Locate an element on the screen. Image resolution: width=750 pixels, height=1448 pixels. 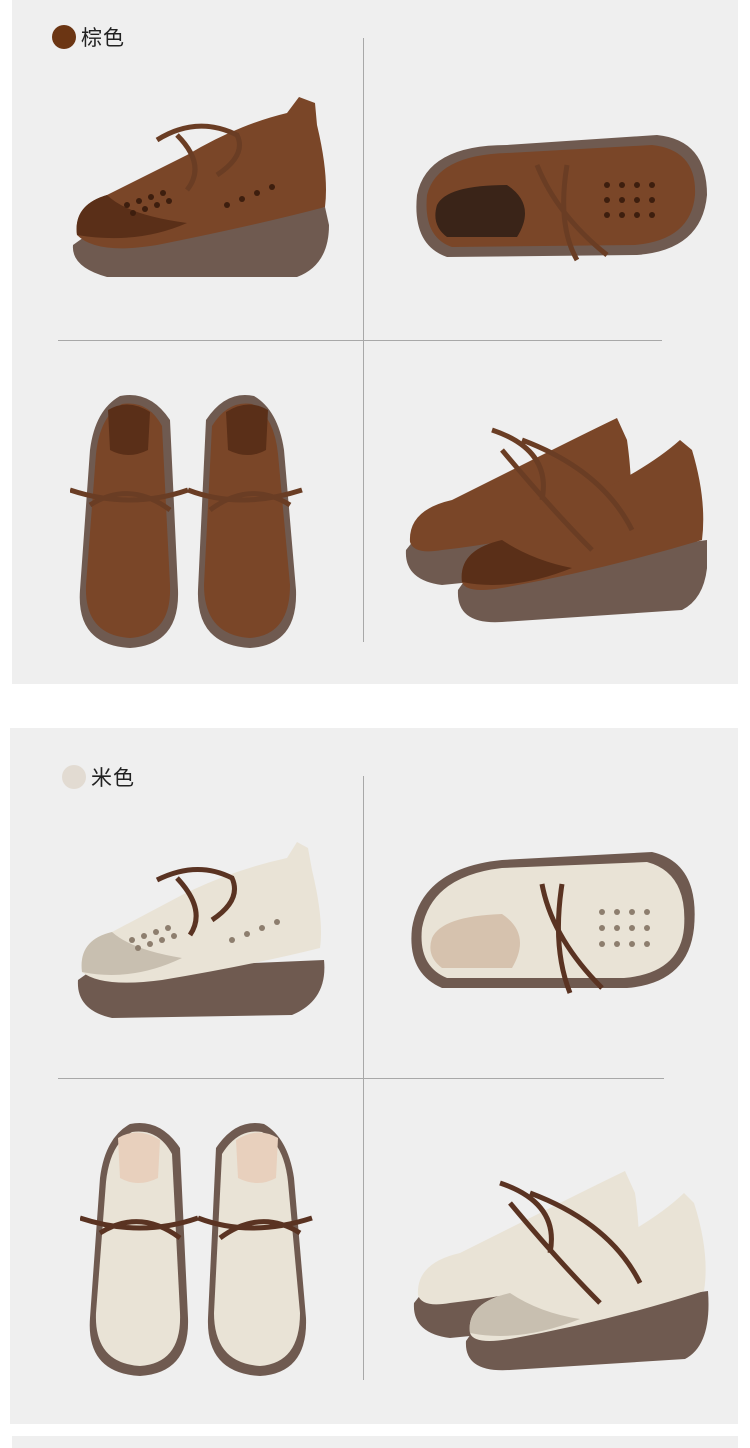
color-label-beige: 米色 is located at coordinates (98, 777).